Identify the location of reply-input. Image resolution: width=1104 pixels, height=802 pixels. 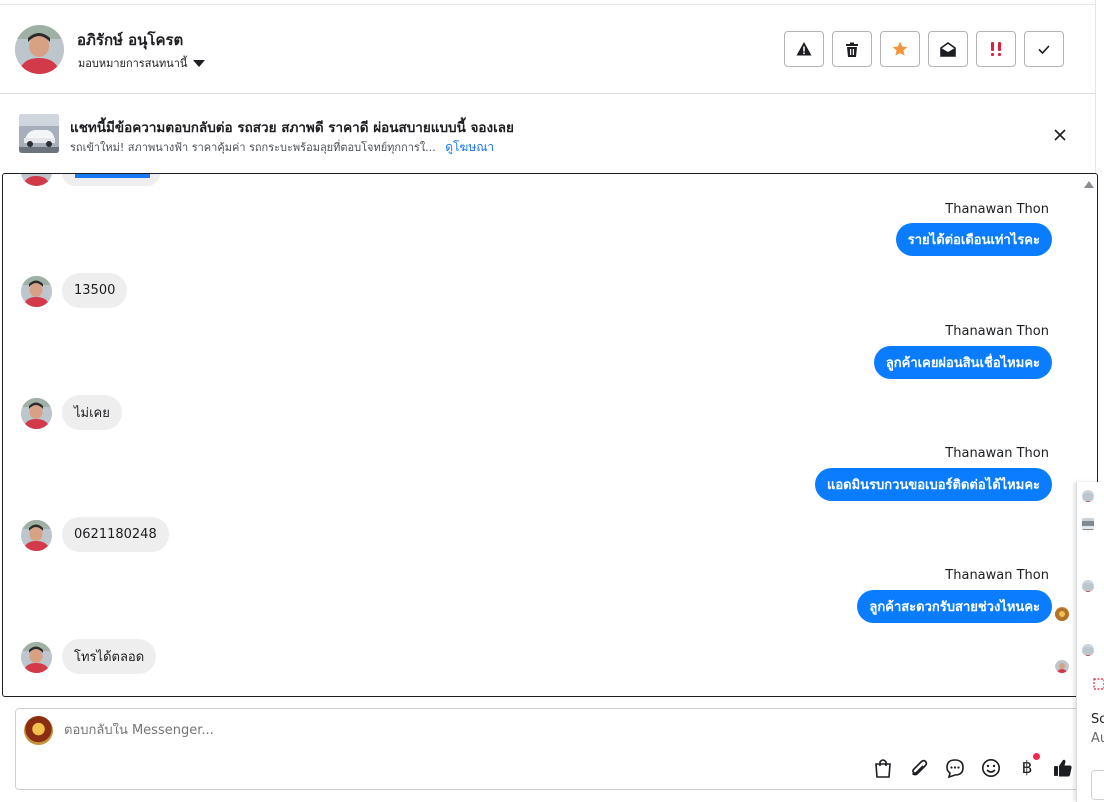
(364, 730).